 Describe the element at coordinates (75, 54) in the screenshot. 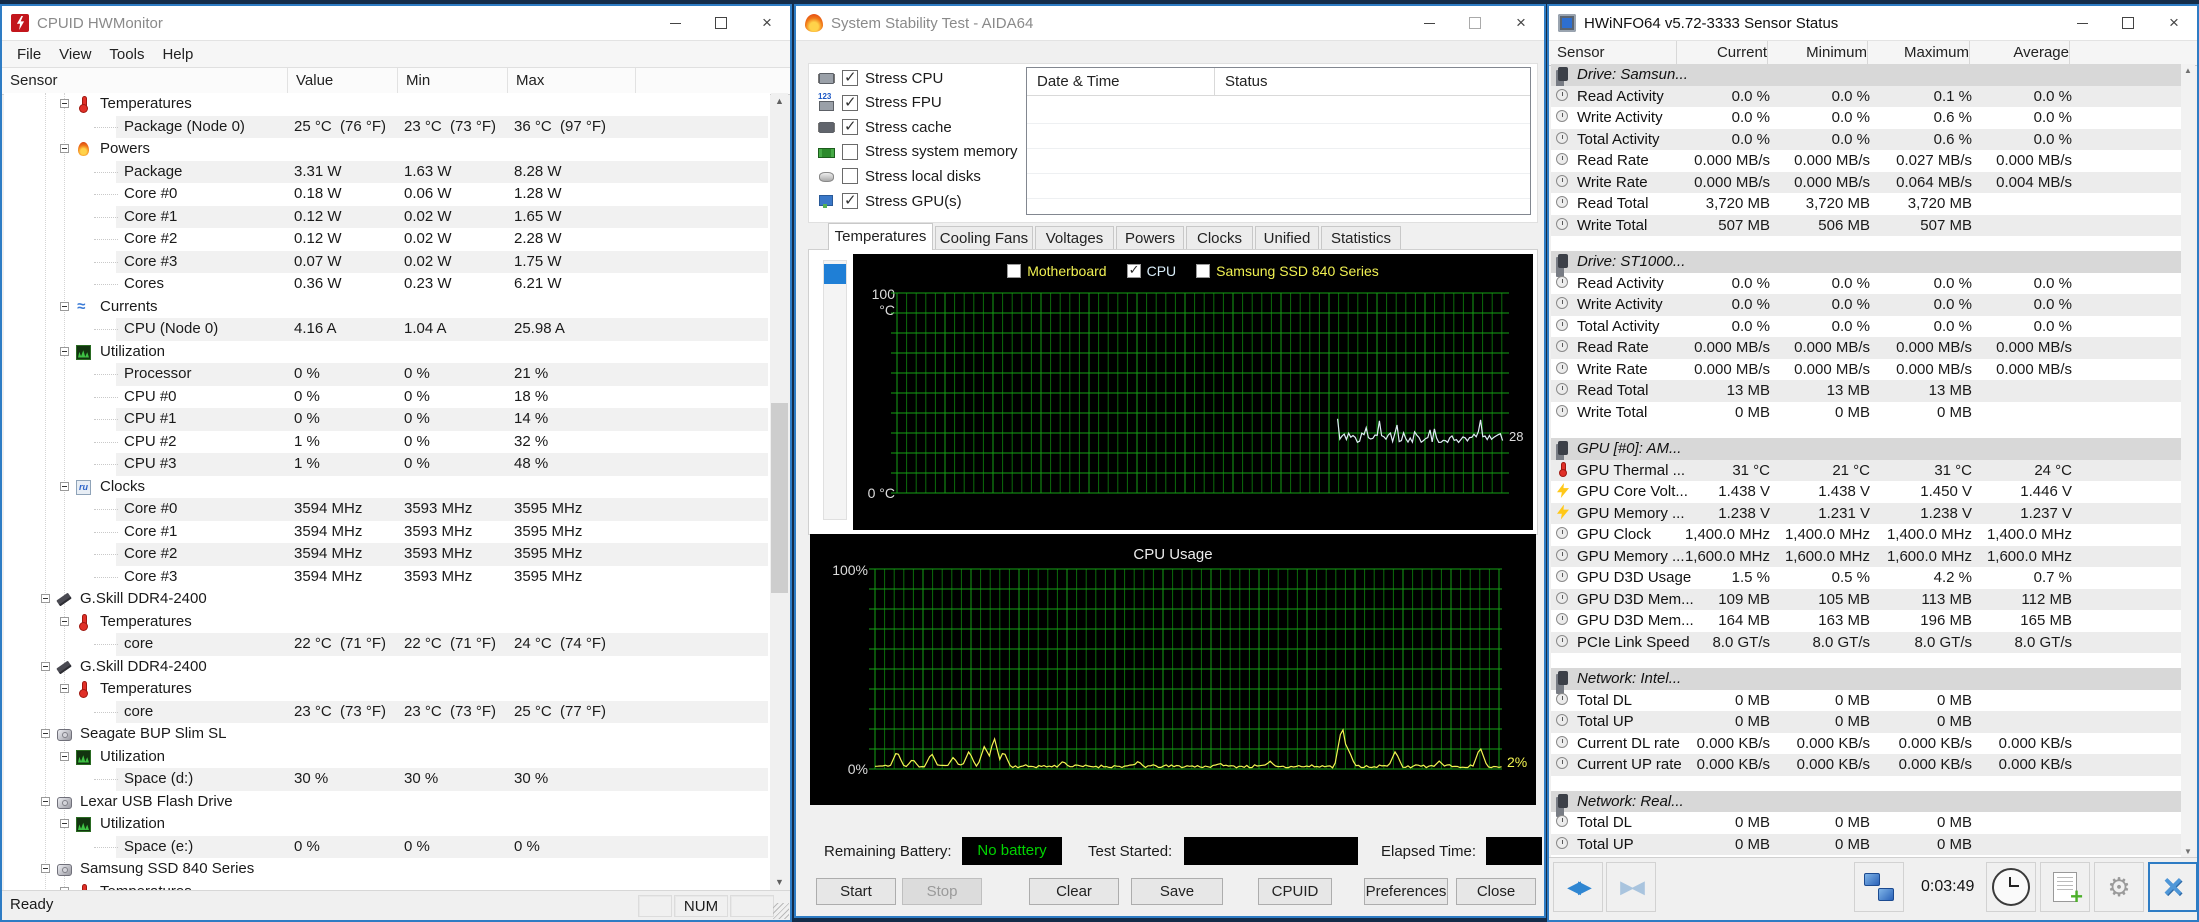

I see `menu-view: View` at that location.